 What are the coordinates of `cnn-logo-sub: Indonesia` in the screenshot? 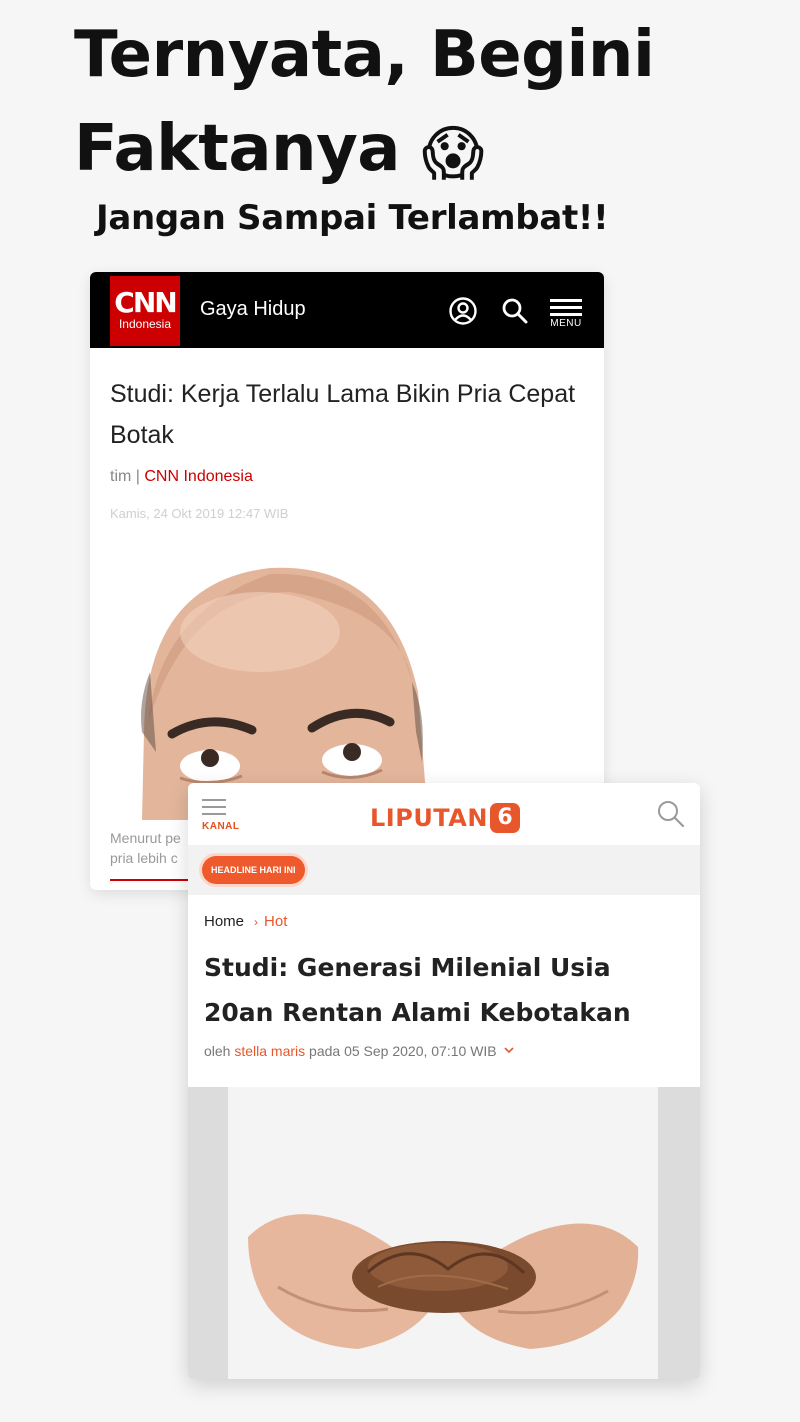 It's located at (145, 324).